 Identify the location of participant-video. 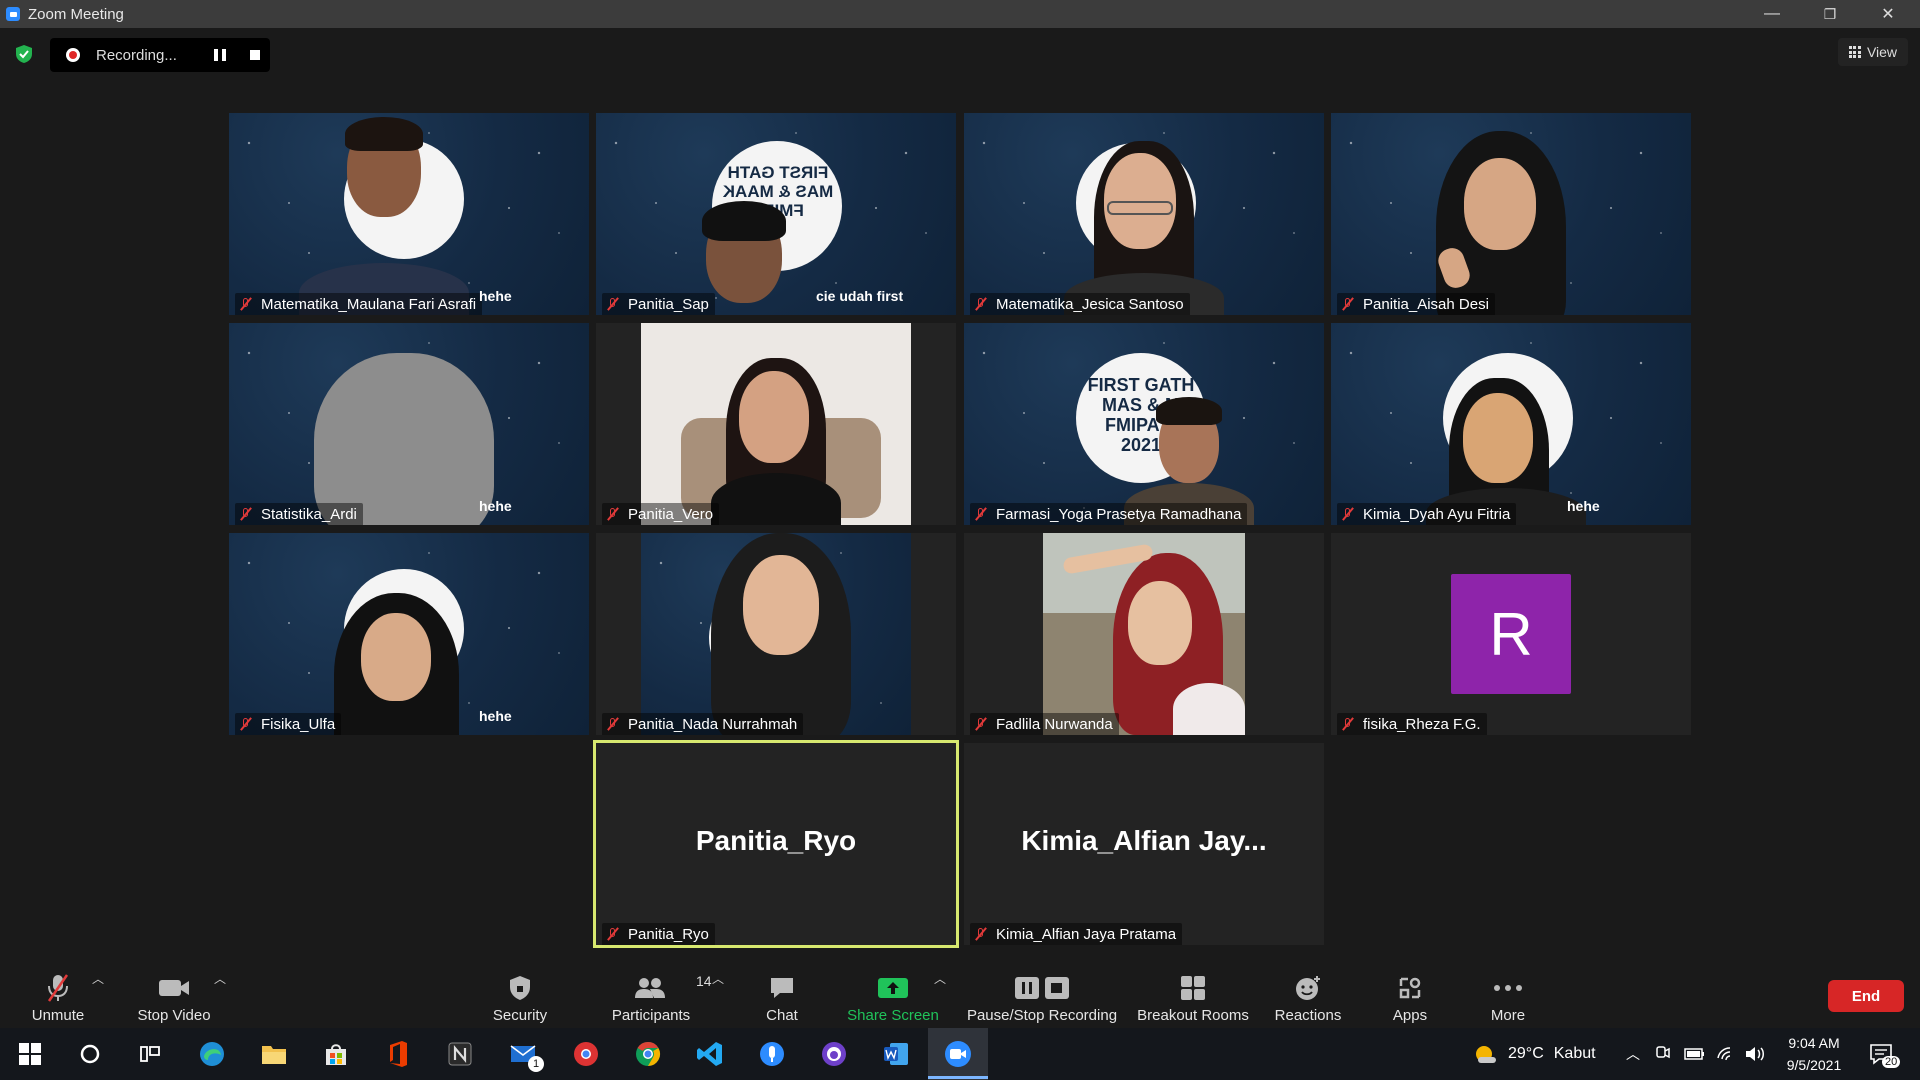
(1144, 634).